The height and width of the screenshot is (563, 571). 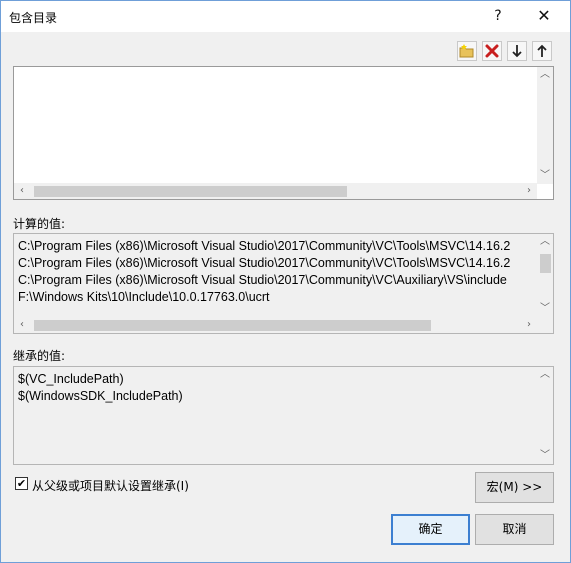 I want to click on inherited-values-label: 继承的值:, so click(x=39, y=356).